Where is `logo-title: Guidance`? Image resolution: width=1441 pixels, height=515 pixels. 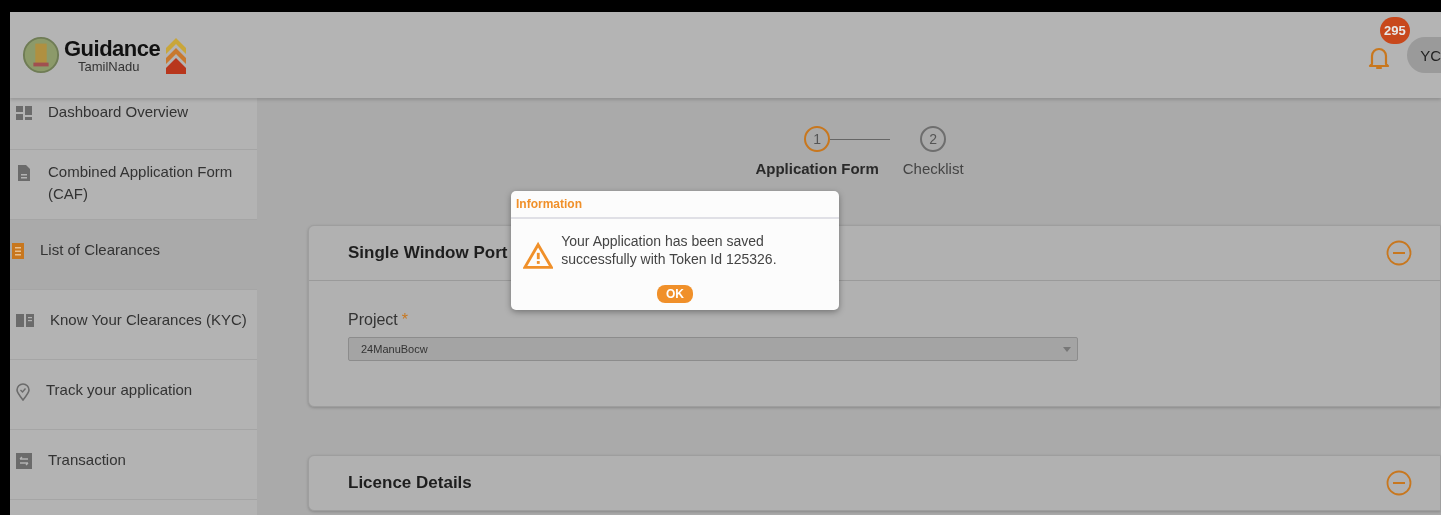
logo-title: Guidance is located at coordinates (112, 48).